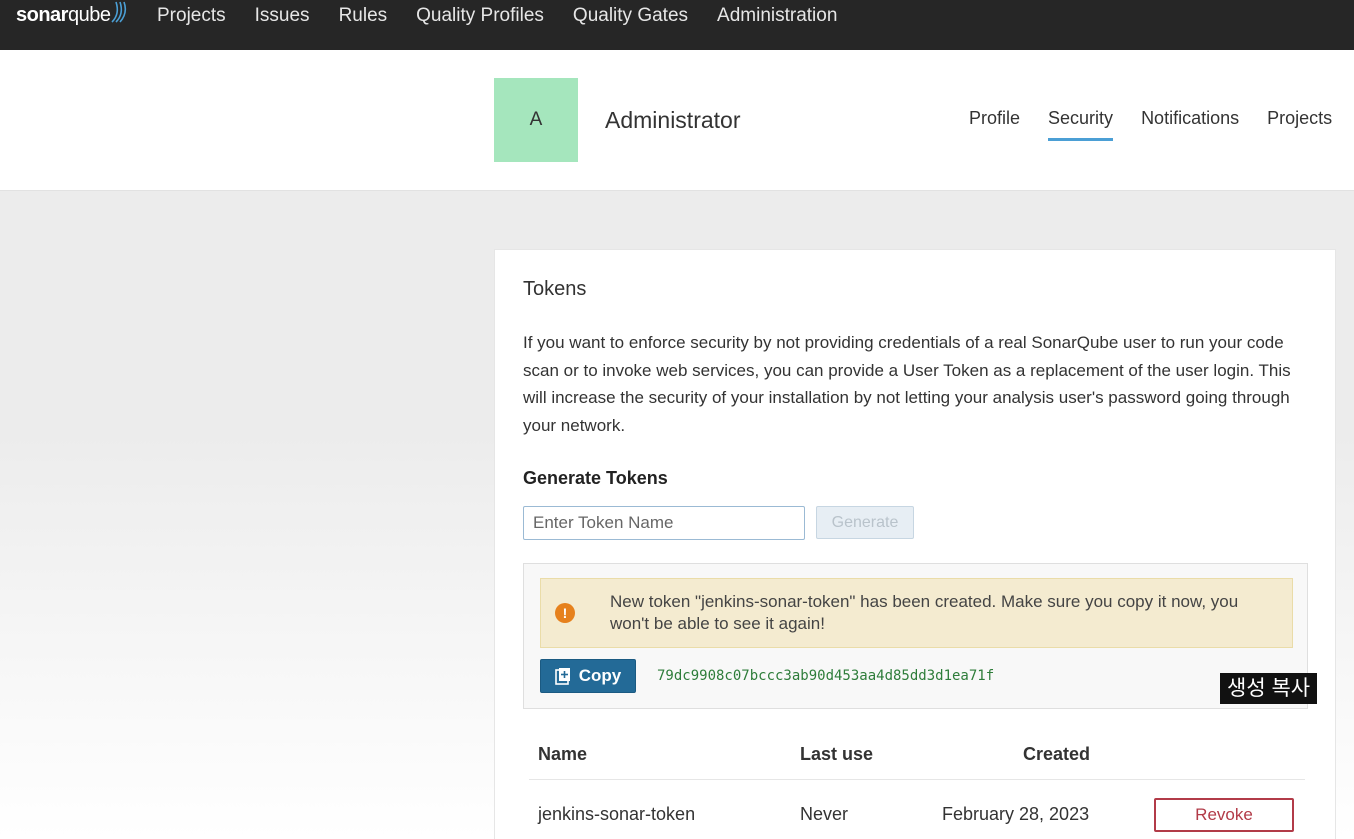 Image resolution: width=1354 pixels, height=839 pixels. What do you see at coordinates (89, 15) in the screenshot?
I see `logo-text-qube: qube` at bounding box center [89, 15].